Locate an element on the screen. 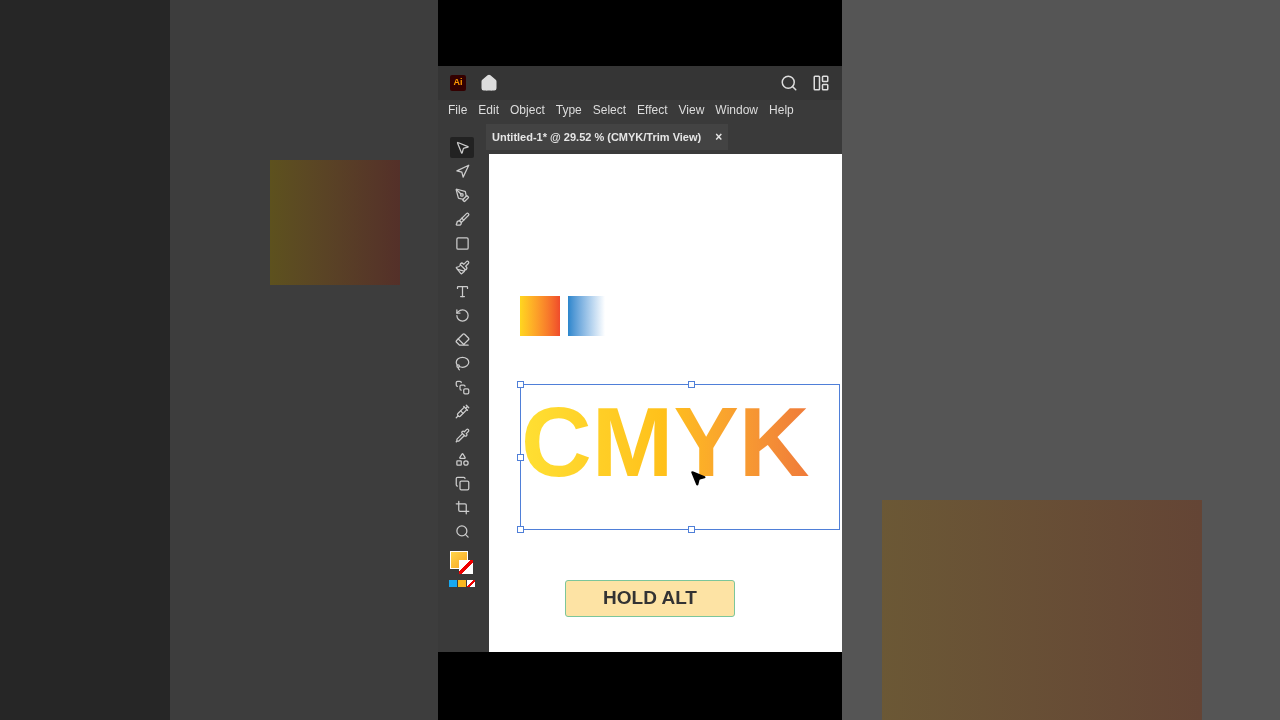 The width and height of the screenshot is (1280, 720). type-icon is located at coordinates (462, 291).